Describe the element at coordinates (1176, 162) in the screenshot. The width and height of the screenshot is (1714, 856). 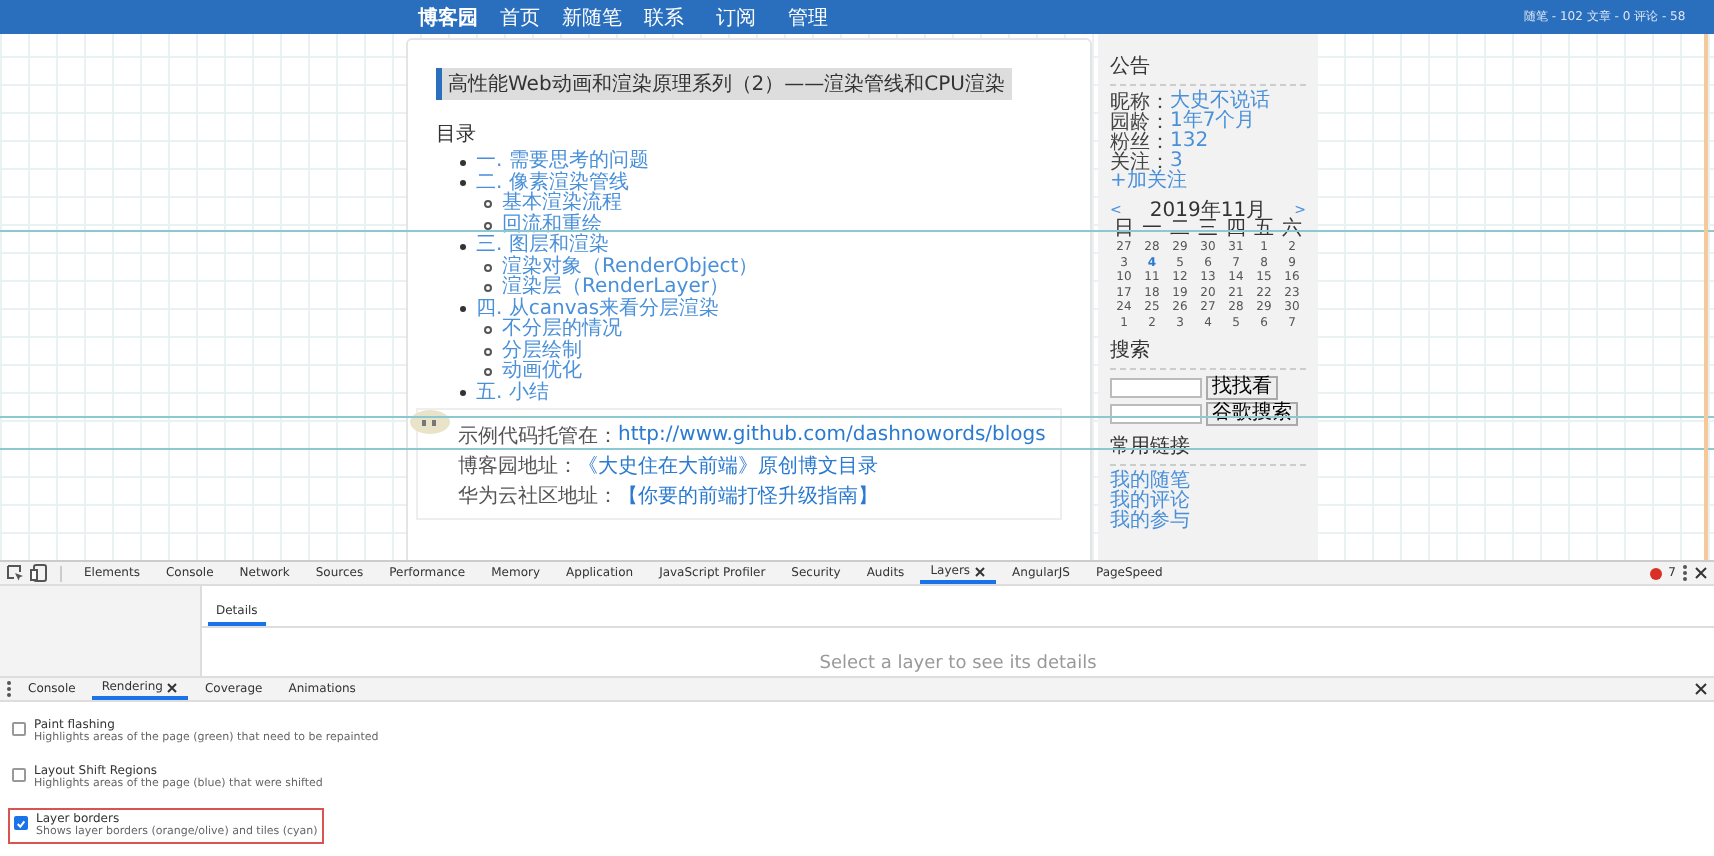
I see `info-link: 3` at that location.